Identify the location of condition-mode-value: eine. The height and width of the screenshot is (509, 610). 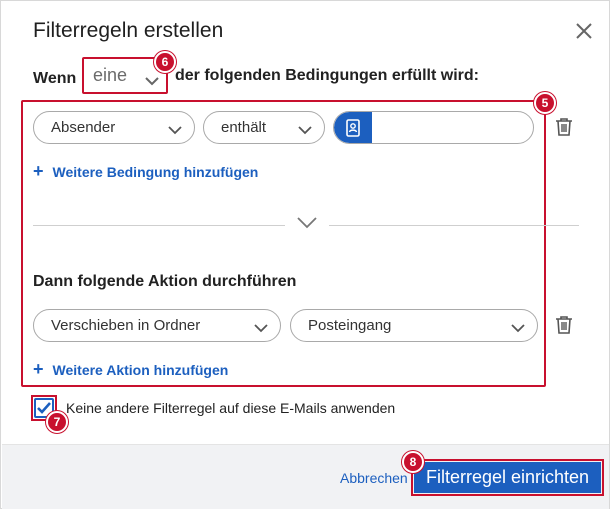
(110, 75).